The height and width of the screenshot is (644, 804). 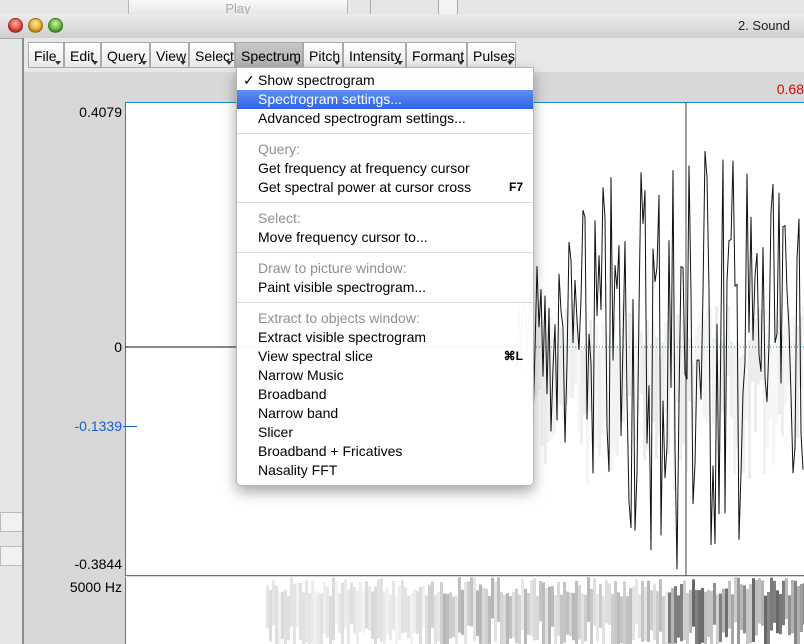 What do you see at coordinates (118, 347) in the screenshot?
I see `waveform-zero-label: 0` at bounding box center [118, 347].